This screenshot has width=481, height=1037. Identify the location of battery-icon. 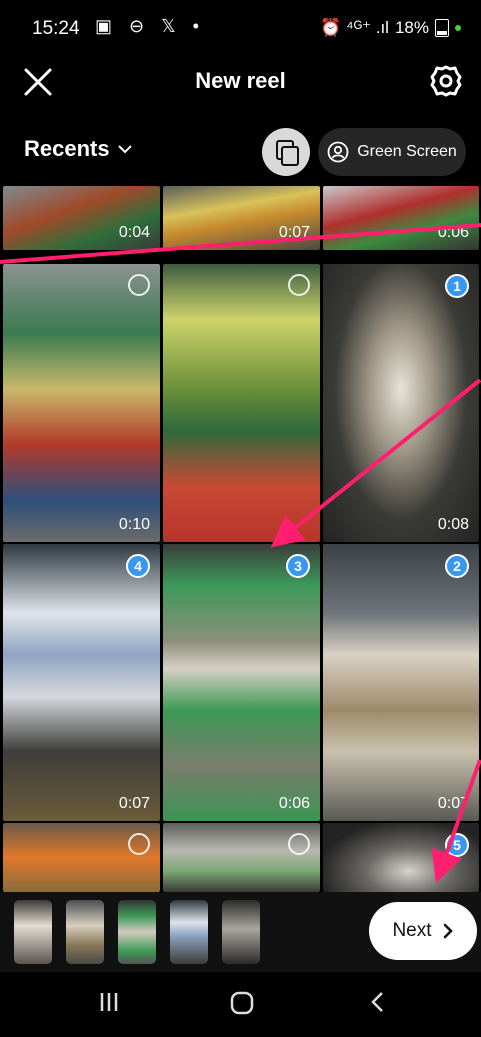
(442, 28).